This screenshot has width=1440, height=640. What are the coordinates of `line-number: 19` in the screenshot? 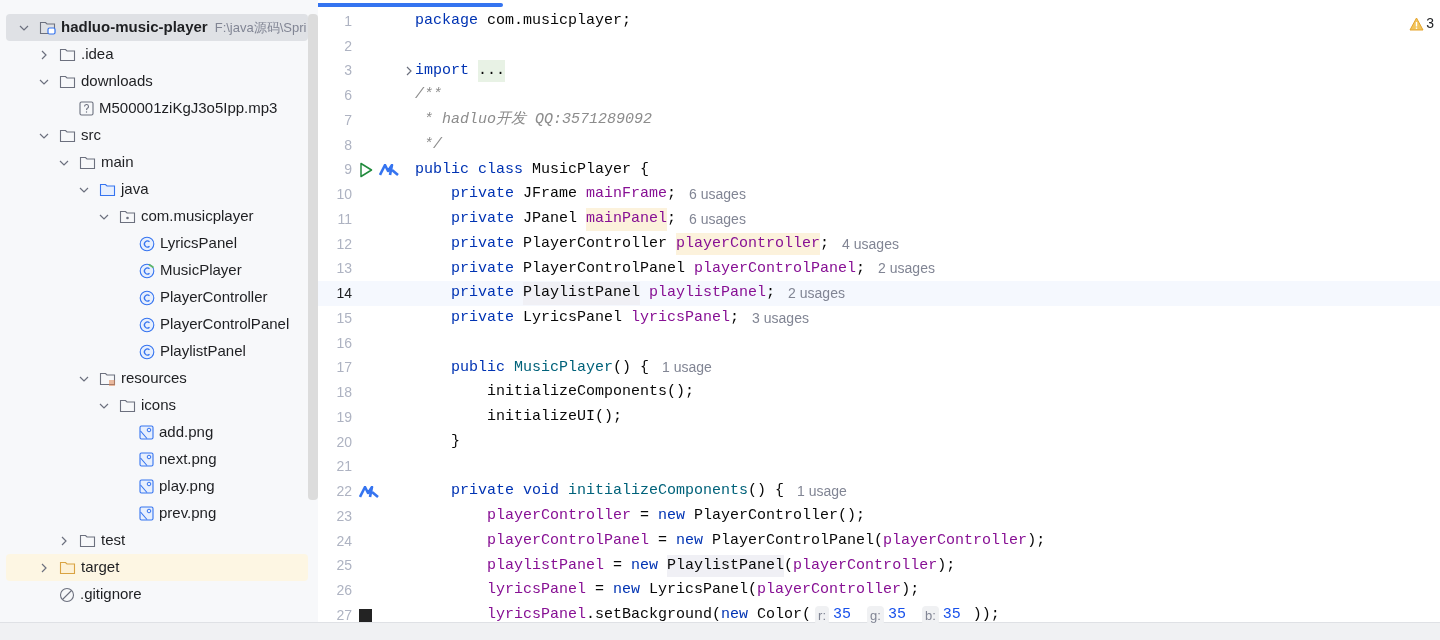 It's located at (343, 417).